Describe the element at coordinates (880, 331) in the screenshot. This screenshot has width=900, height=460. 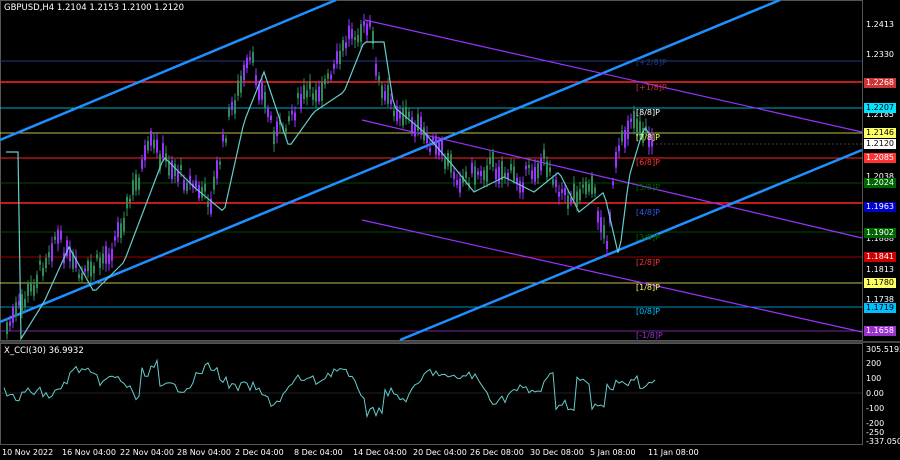
I see `price-tag-1-1658: 1.1658` at that location.